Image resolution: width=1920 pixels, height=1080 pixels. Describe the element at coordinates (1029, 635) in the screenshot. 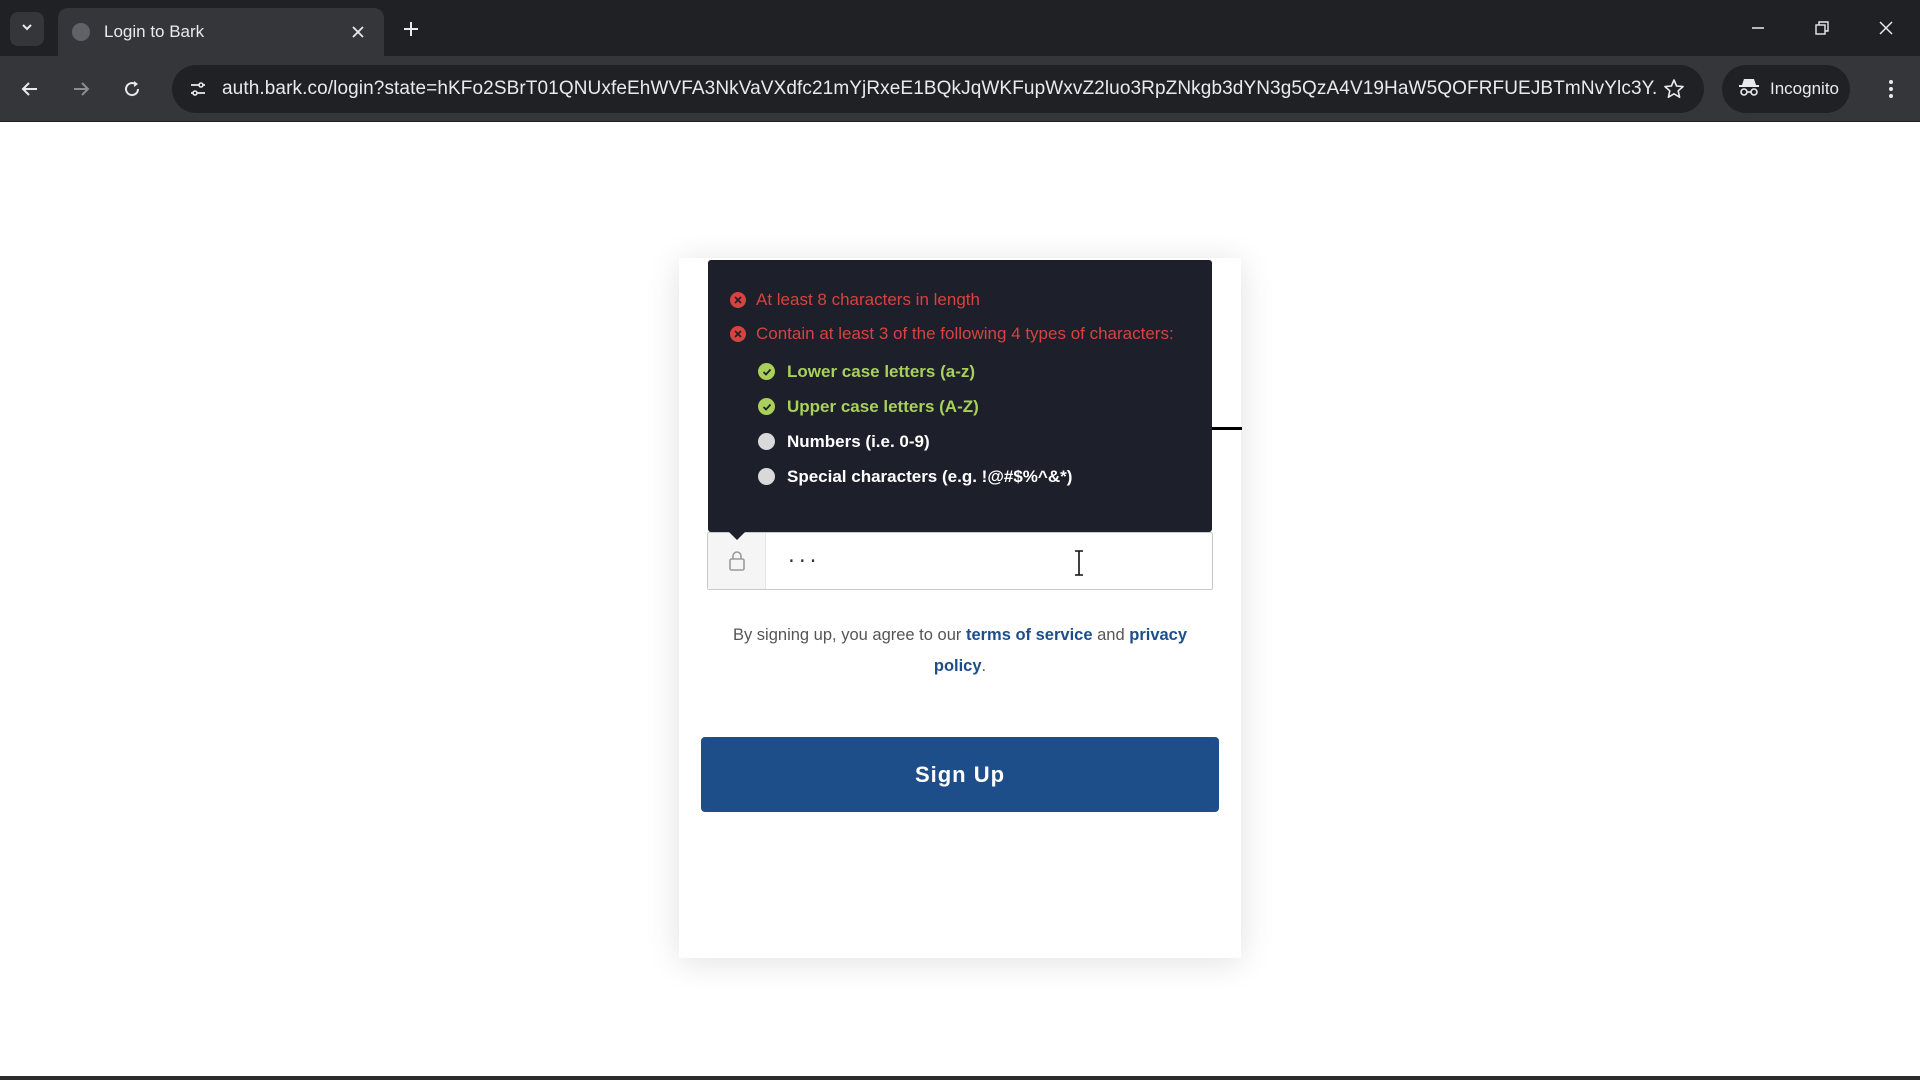

I see `terms-of-service-link: terms of service` at that location.